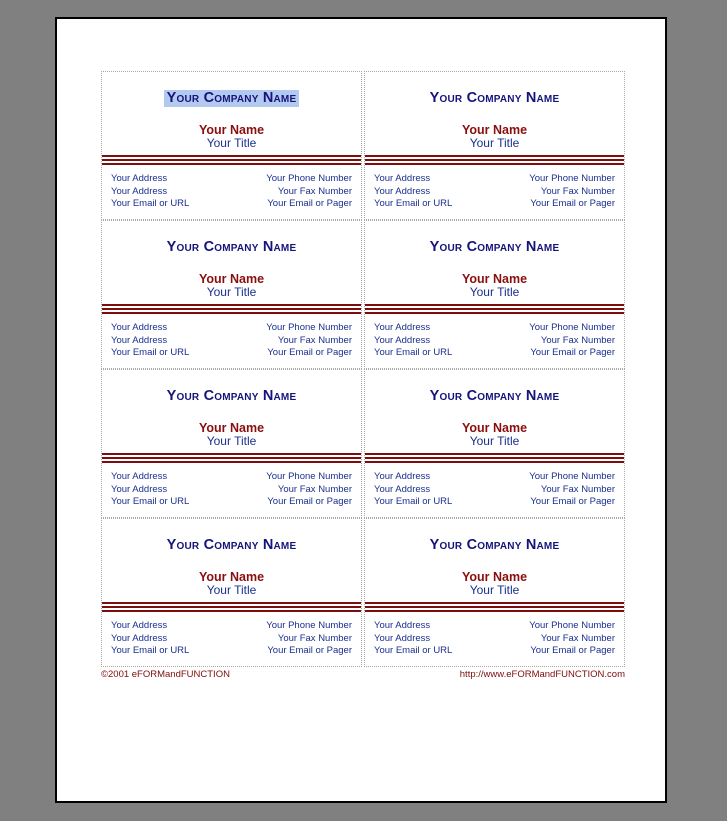 The width and height of the screenshot is (727, 821). I want to click on footer-url: http://www.eFORMandFUNCTION.com, so click(542, 674).